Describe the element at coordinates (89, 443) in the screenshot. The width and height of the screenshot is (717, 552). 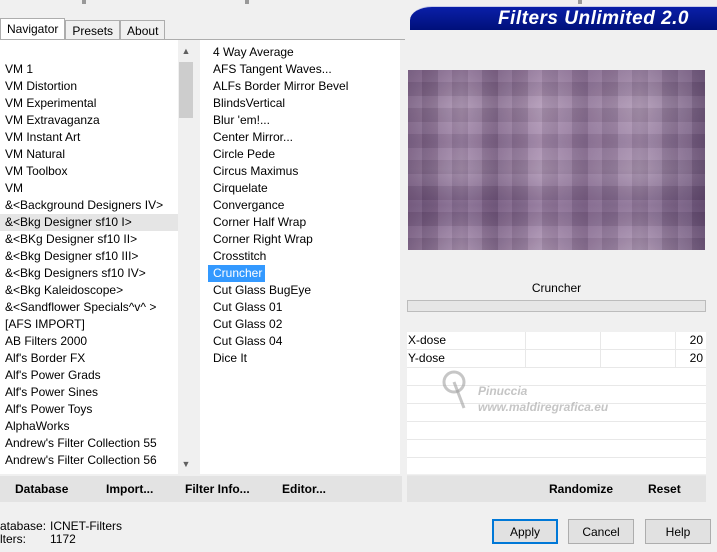
I see `category-item: Andrew's Filter Collection 55` at that location.